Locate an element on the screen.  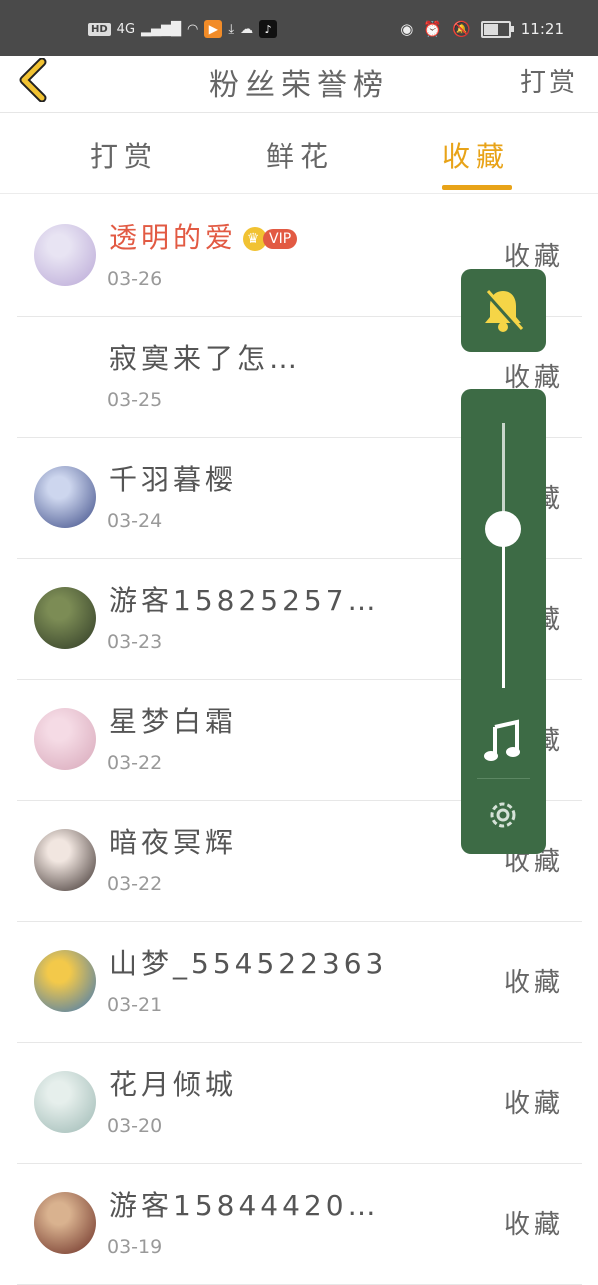
user-name-text: 山梦_554522363 is located at coordinates (248, 963).